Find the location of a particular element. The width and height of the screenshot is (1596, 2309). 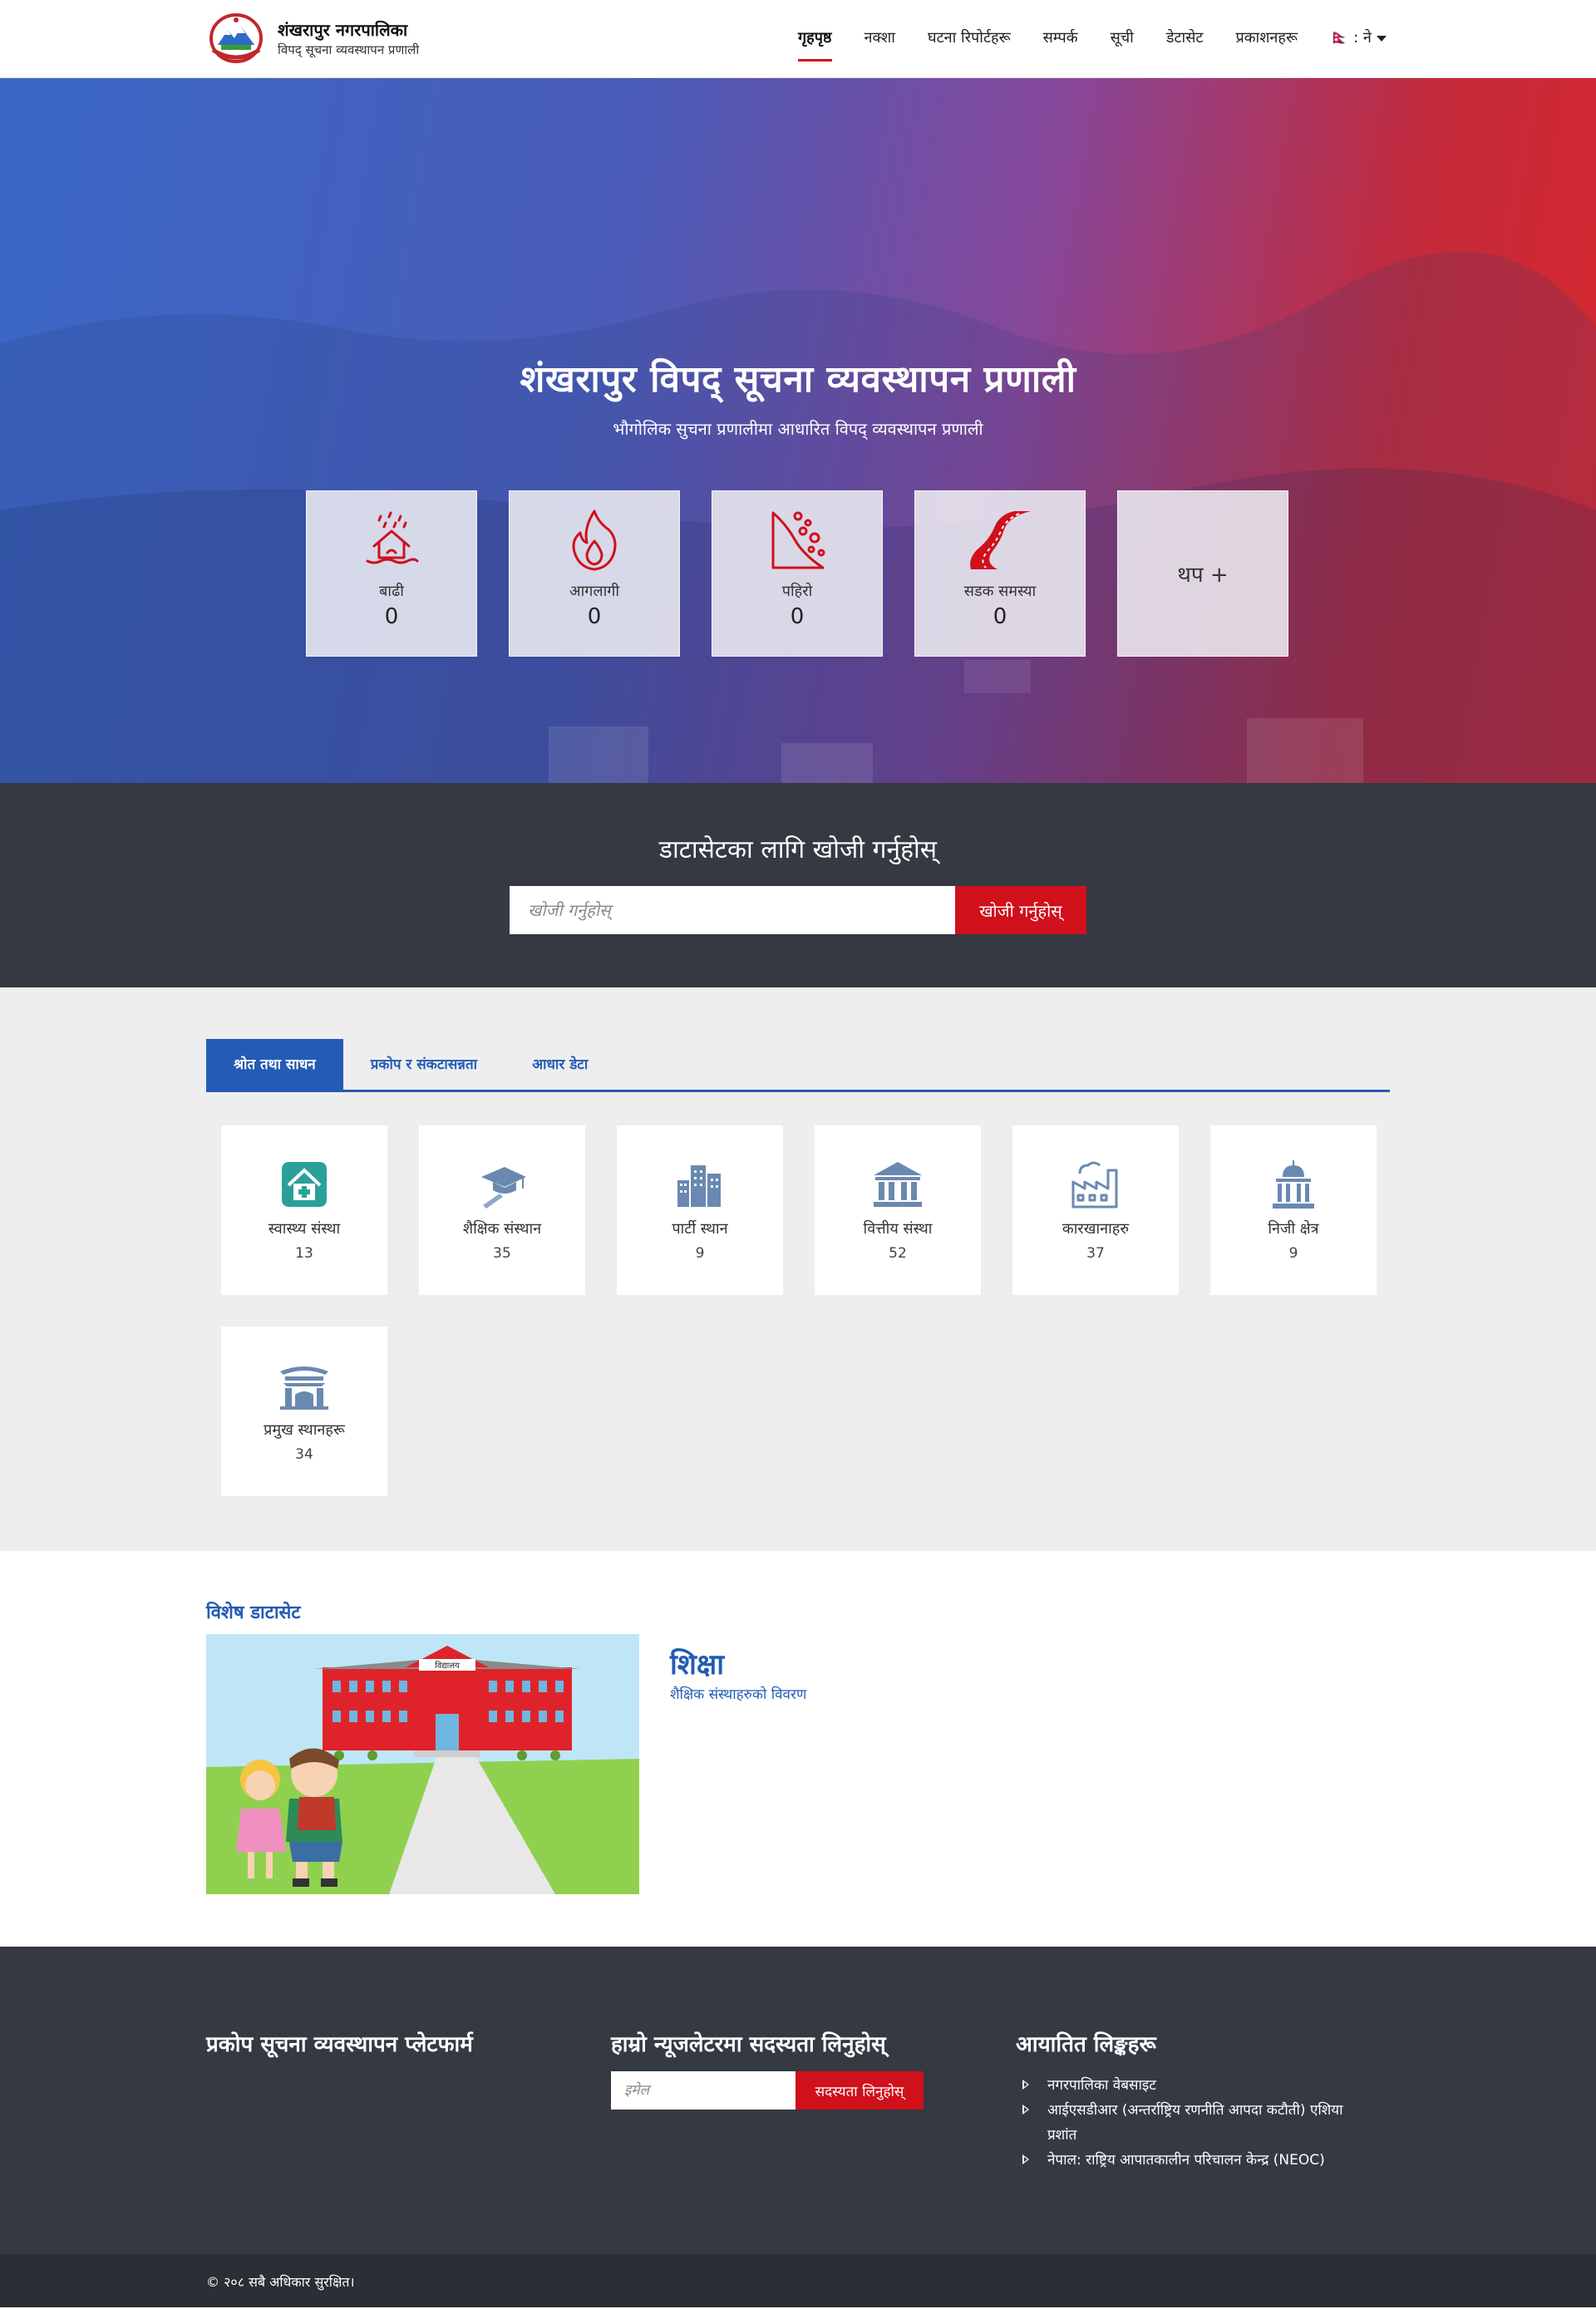

hazard-label: पहिरो is located at coordinates (797, 591).